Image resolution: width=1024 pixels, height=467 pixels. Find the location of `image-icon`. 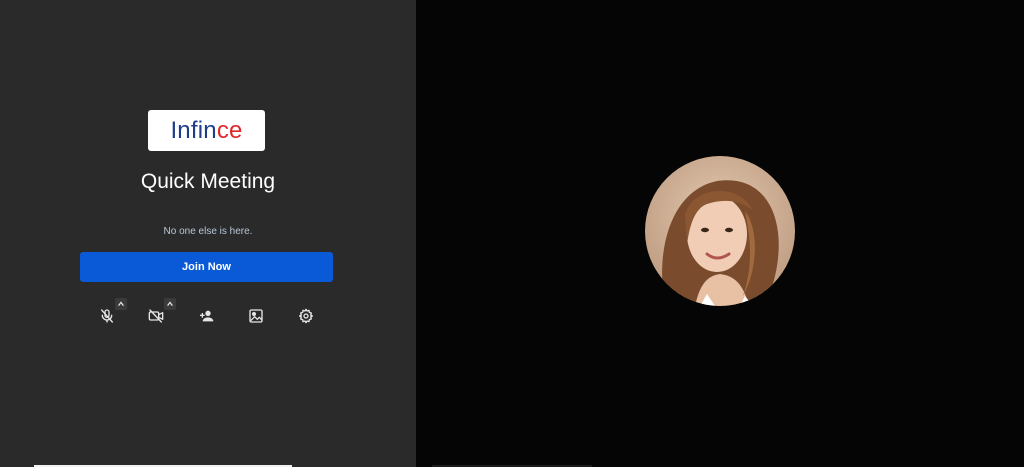

image-icon is located at coordinates (256, 318).